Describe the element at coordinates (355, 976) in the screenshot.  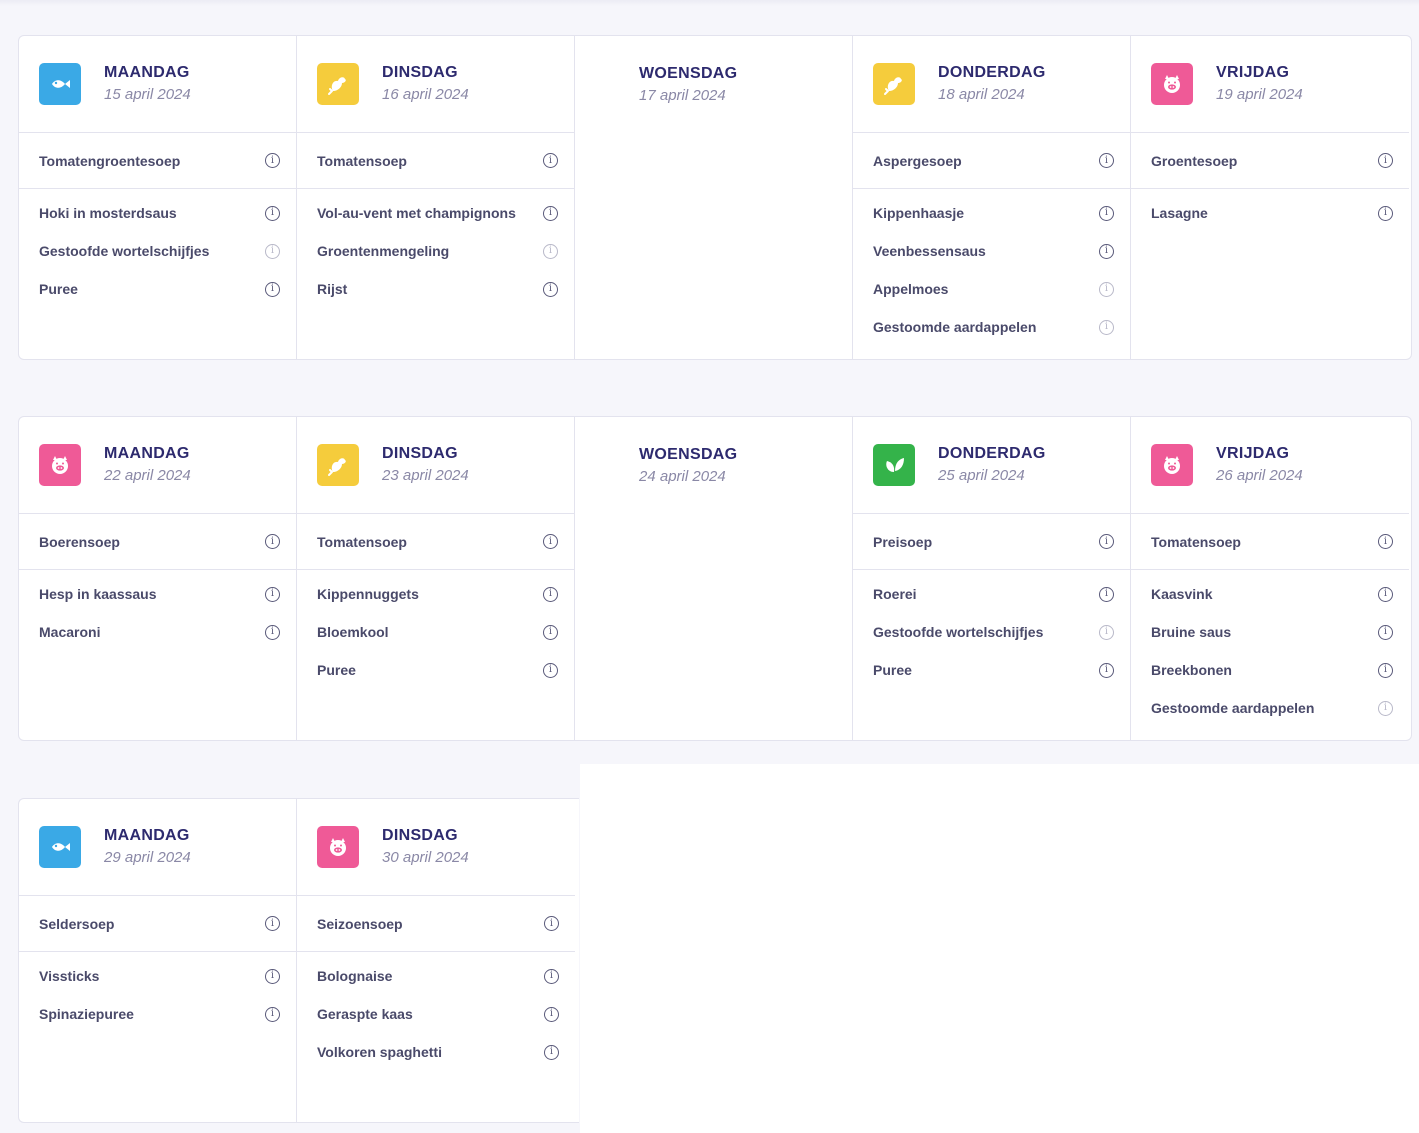
I see `menu-item-label: Bolognaise` at that location.